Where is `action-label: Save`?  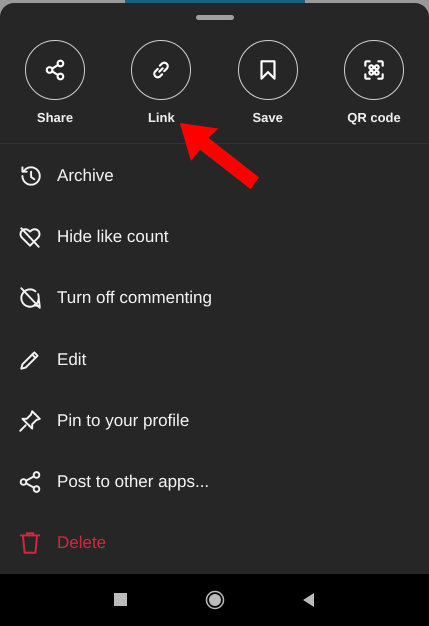
action-label: Save is located at coordinates (267, 117).